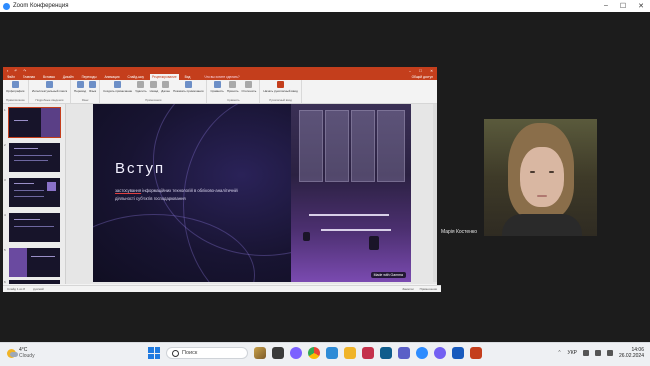 The image size is (650, 366). What do you see at coordinates (407, 289) in the screenshot?
I see `notes-button: Заметки` at bounding box center [407, 289].